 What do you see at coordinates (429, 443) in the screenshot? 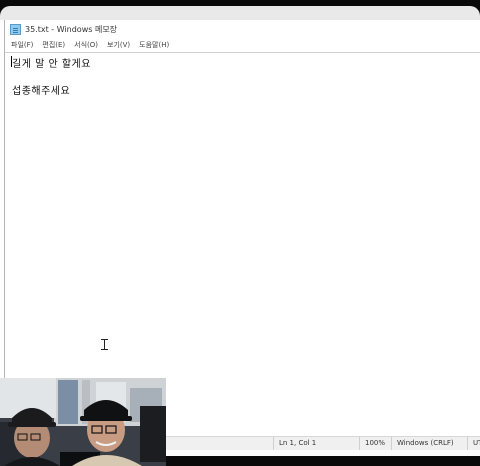
I see `line-ending: Windows (CRLF)` at bounding box center [429, 443].